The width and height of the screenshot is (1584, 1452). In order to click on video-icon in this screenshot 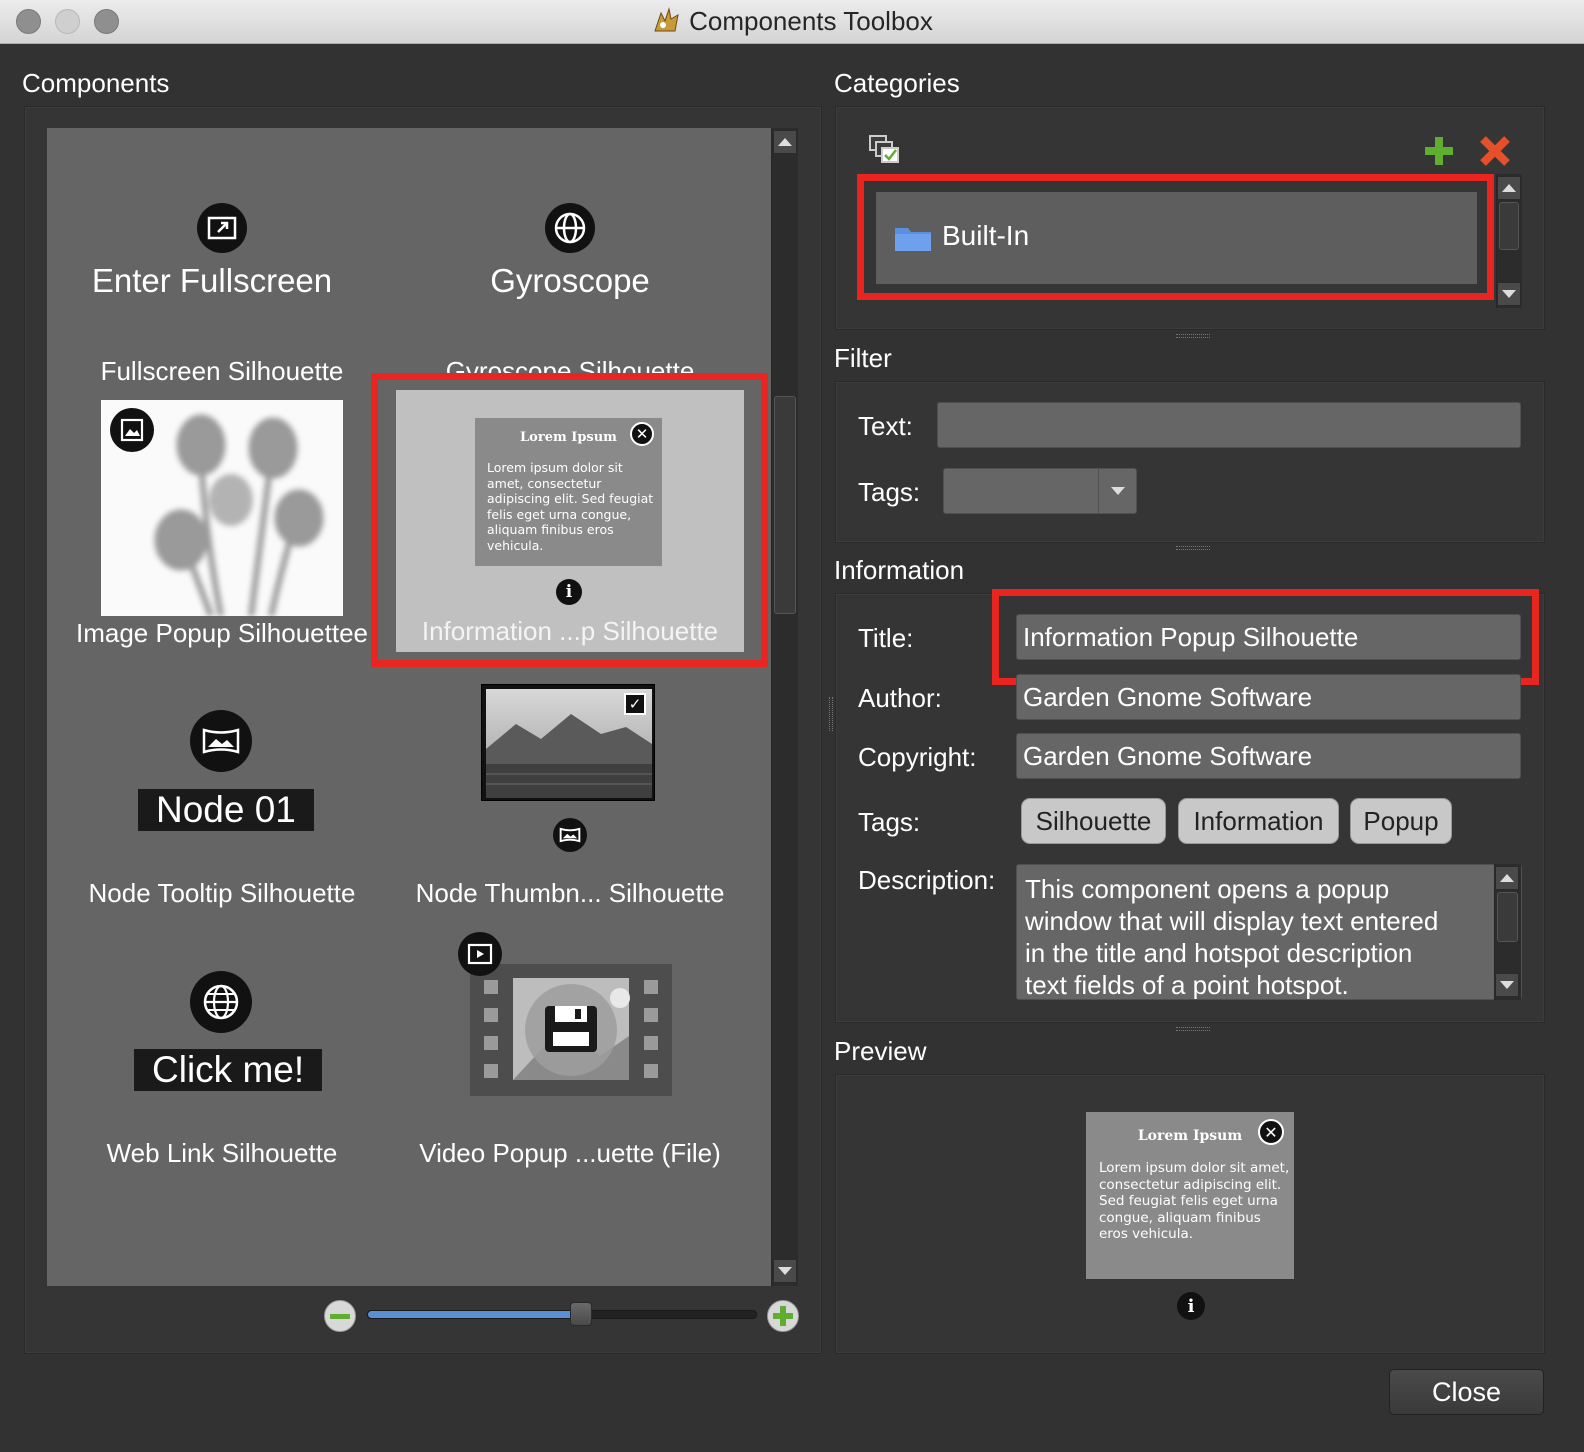, I will do `click(480, 954)`.